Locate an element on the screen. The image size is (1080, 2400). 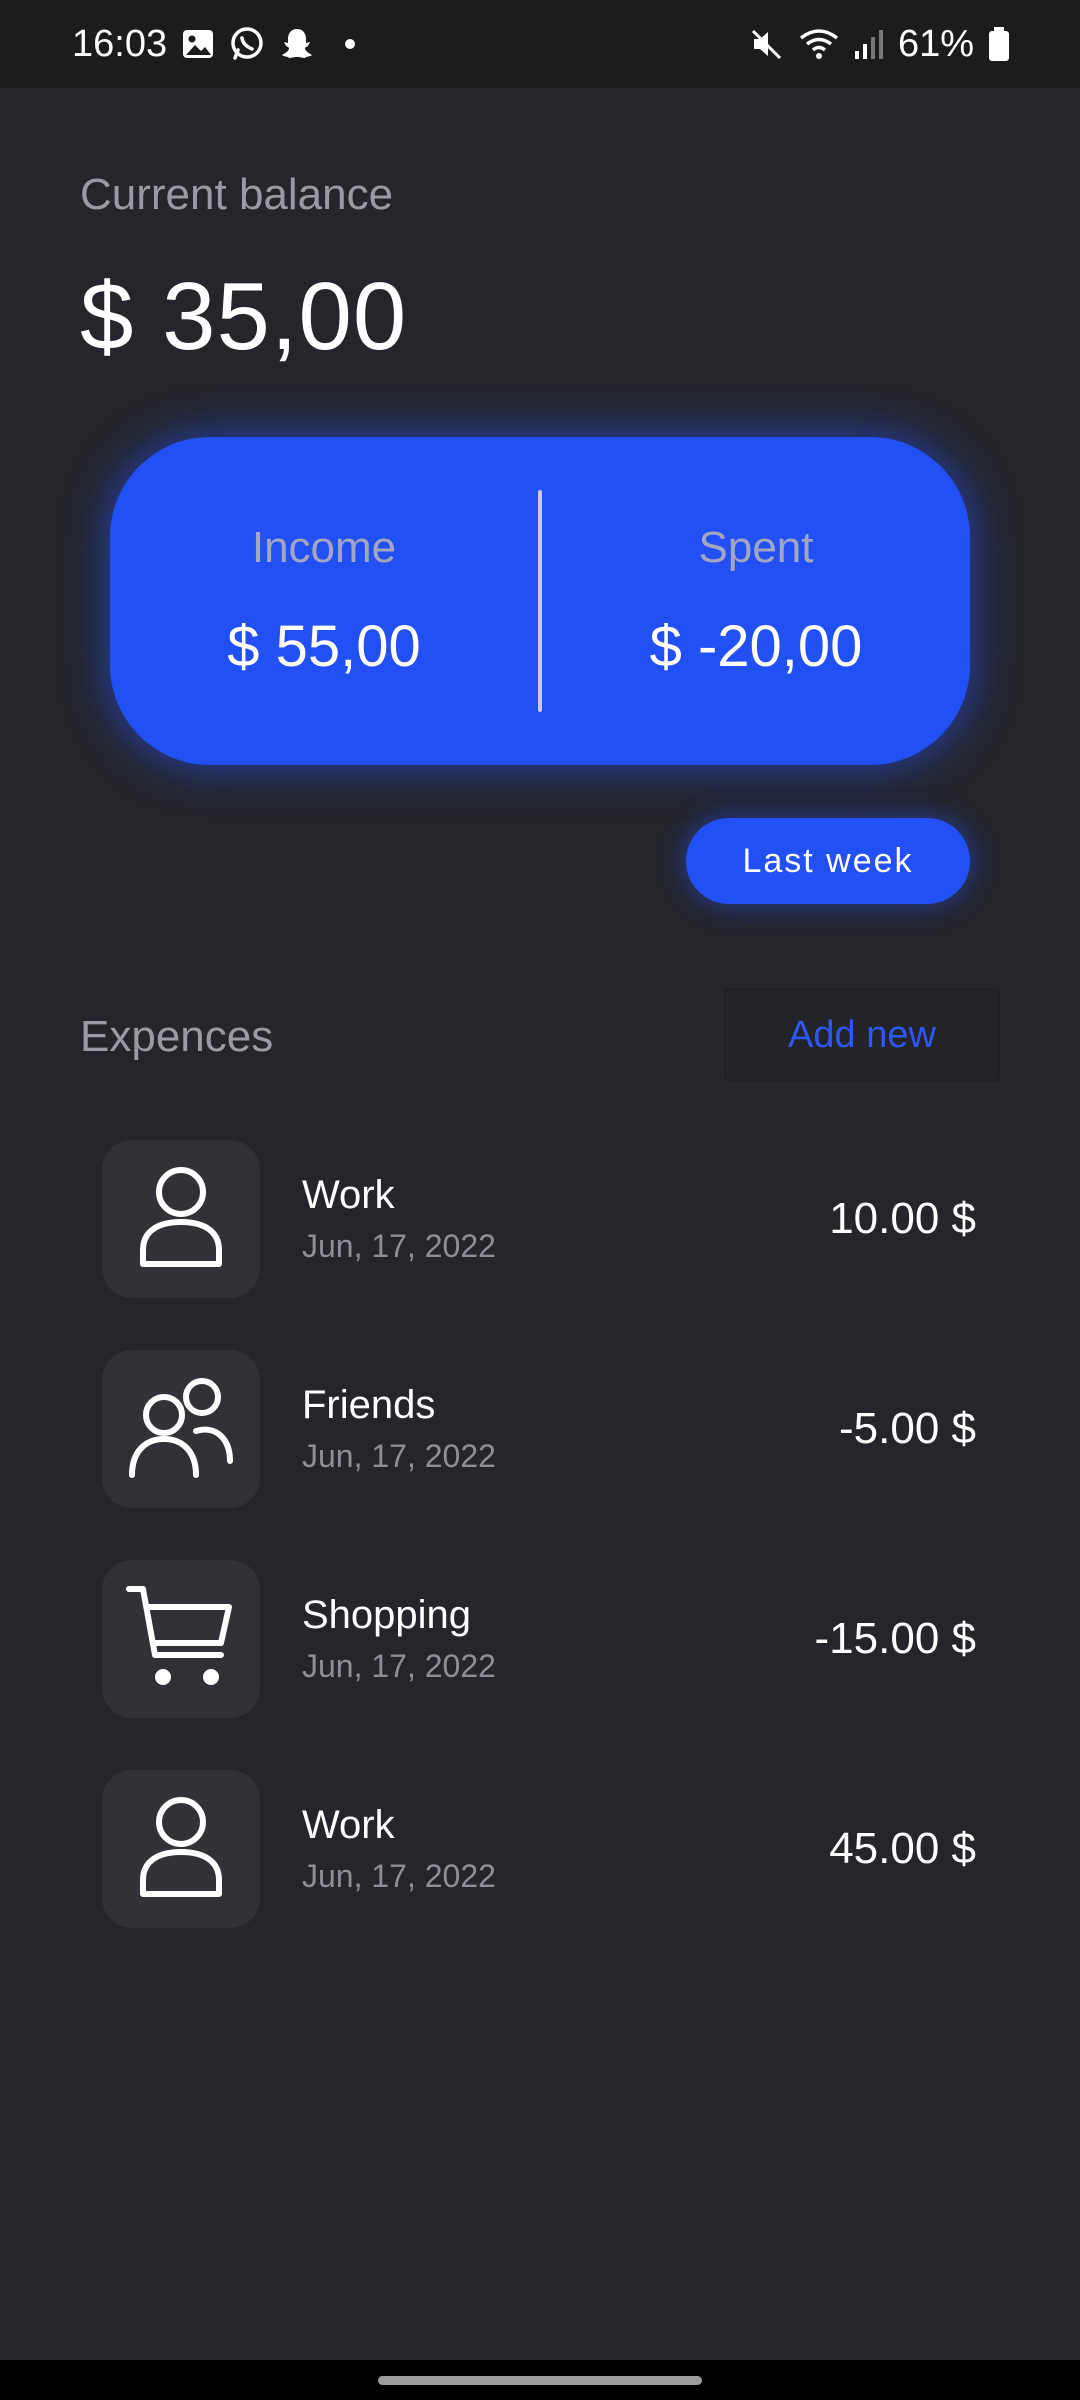
status-bar: 16:03 61% is located at coordinates (540, 44).